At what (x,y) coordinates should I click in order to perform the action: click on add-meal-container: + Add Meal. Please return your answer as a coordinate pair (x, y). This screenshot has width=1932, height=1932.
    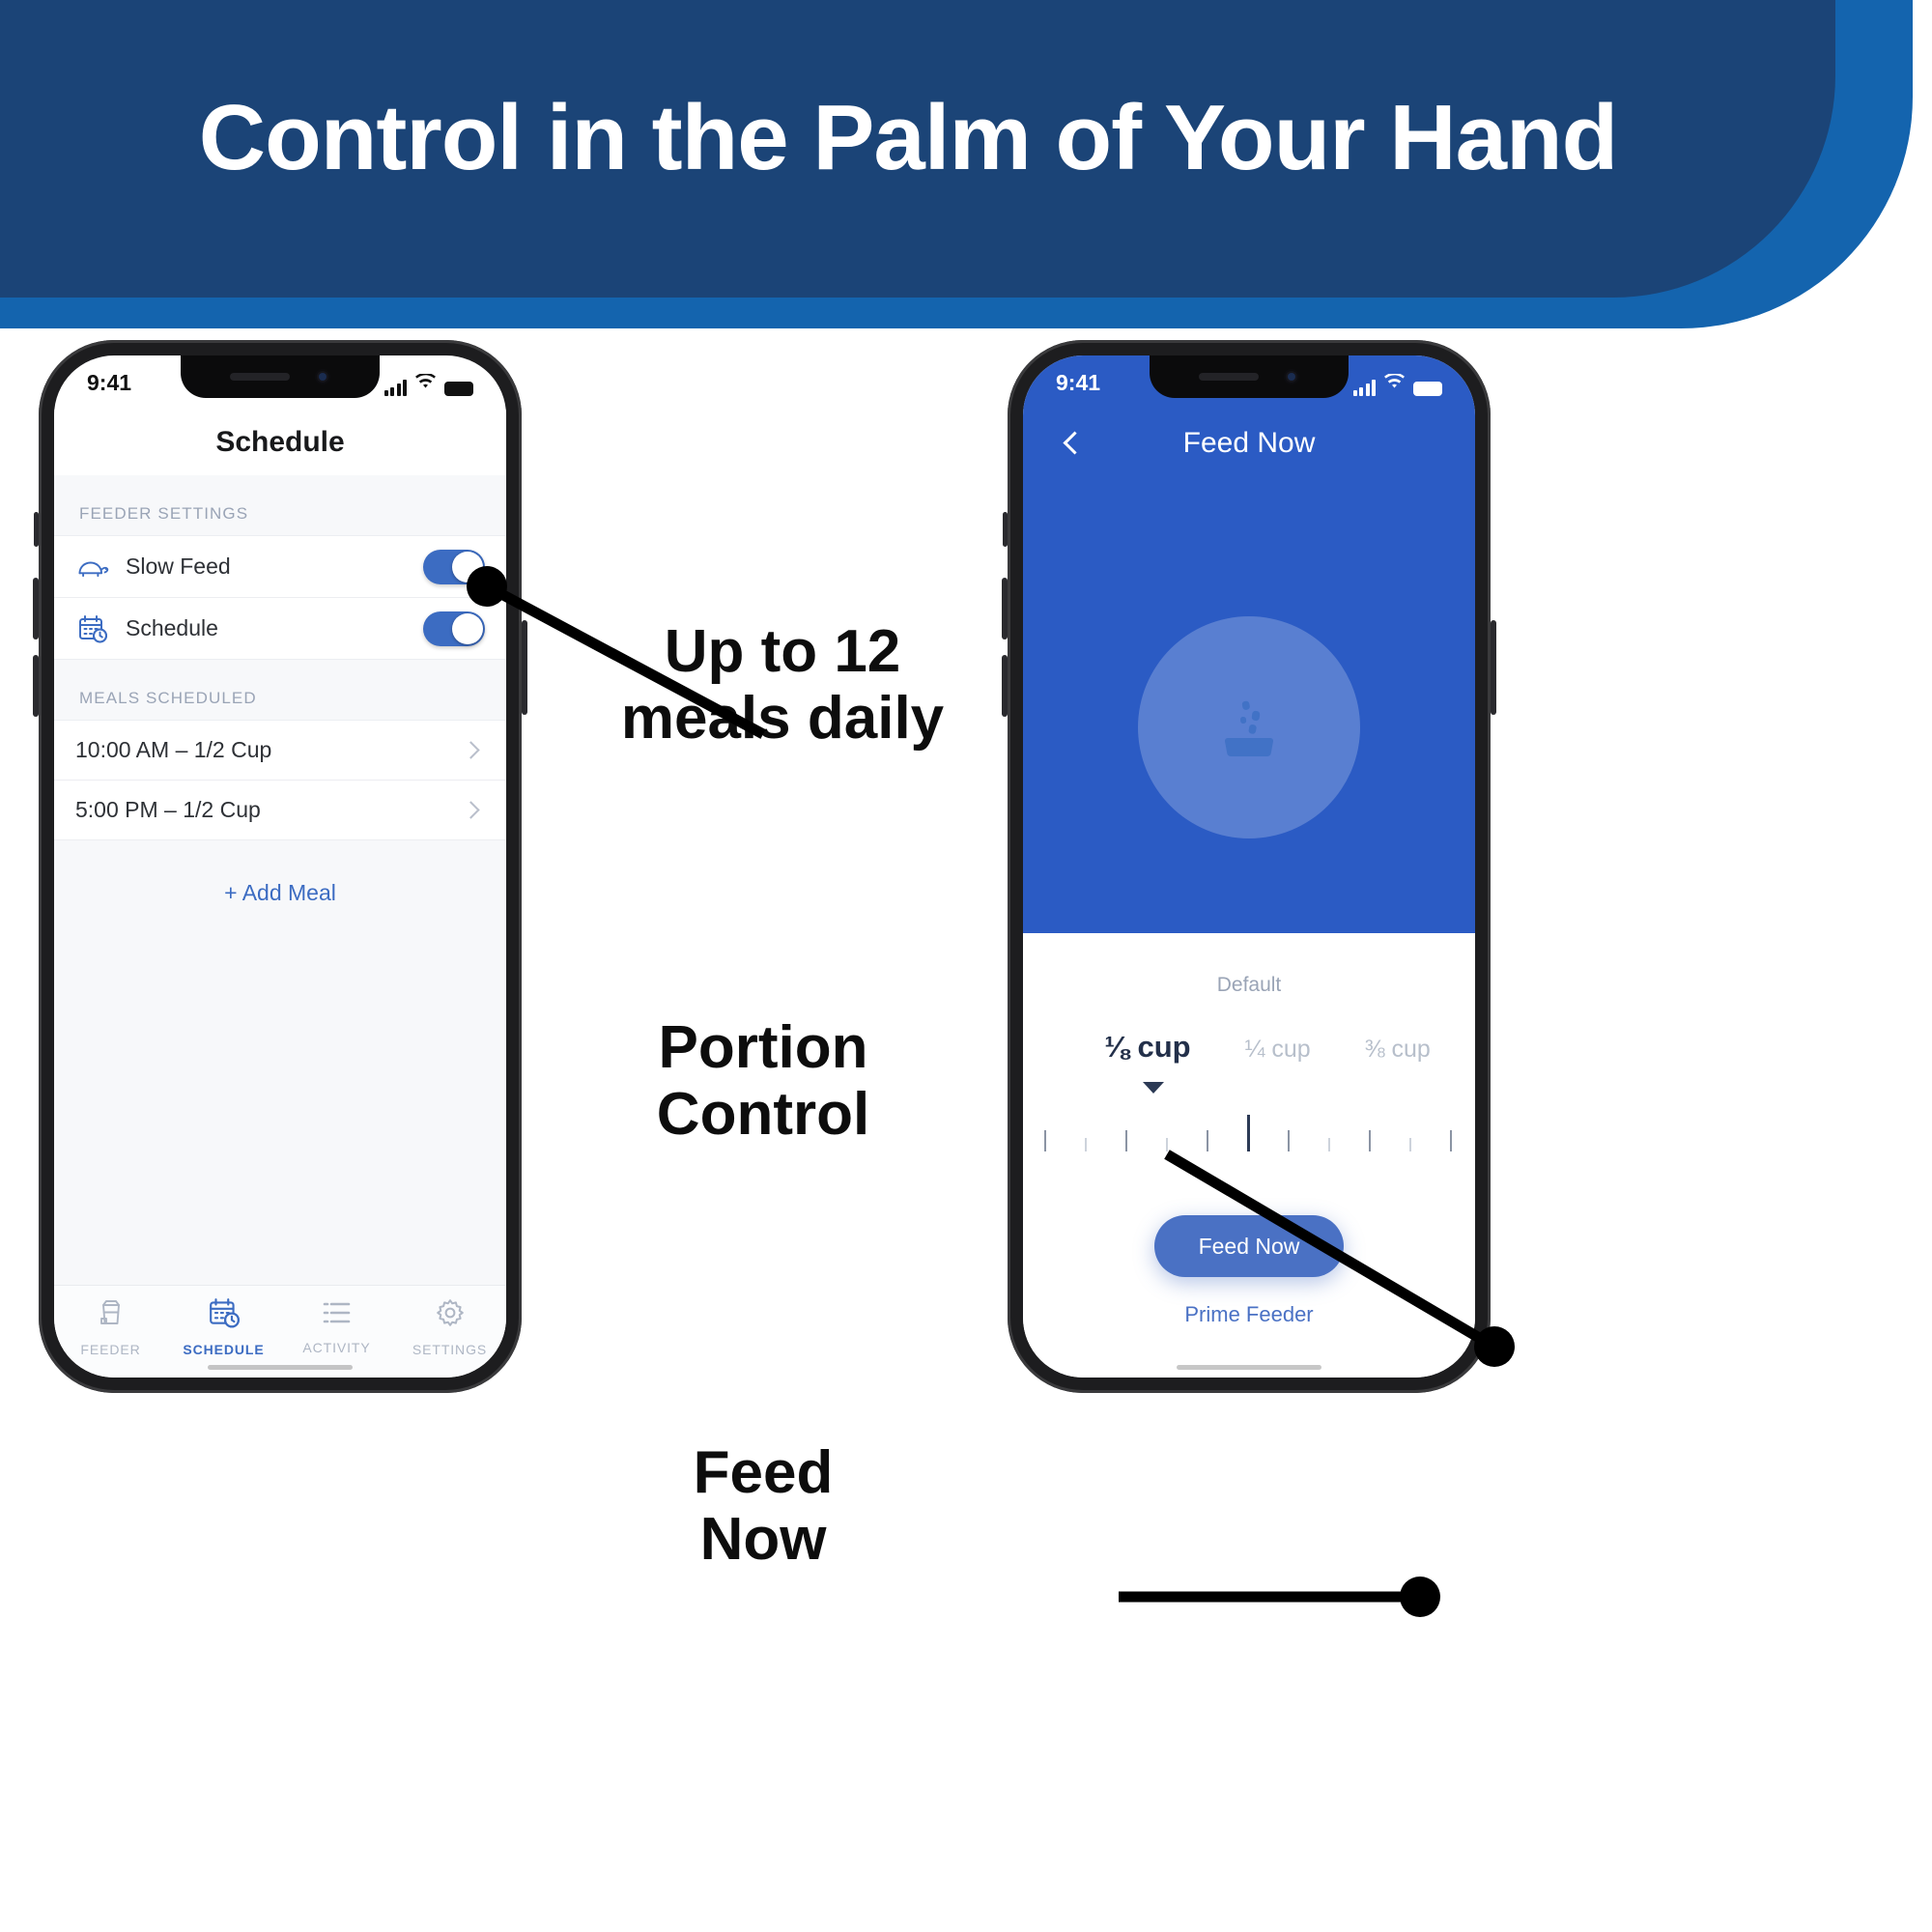
    Looking at the image, I should click on (280, 892).